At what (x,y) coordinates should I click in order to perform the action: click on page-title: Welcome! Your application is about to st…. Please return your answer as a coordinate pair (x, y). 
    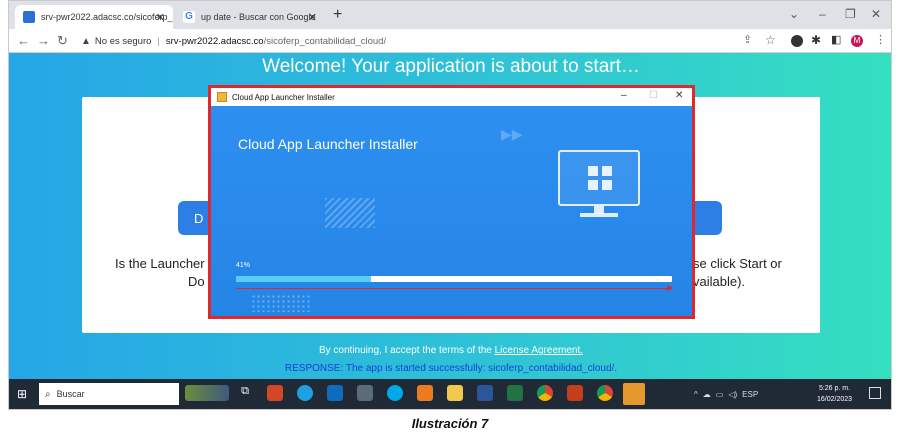
    Looking at the image, I should click on (451, 66).